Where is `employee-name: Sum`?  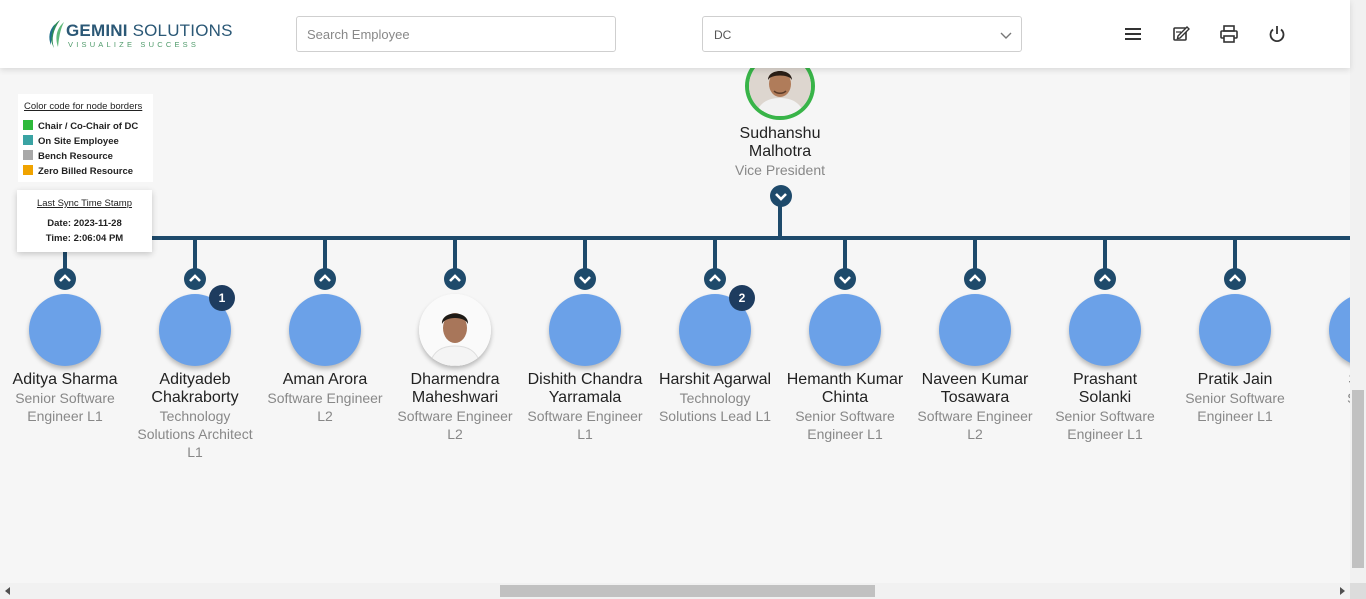 employee-name: Sum is located at coordinates (1325, 380).